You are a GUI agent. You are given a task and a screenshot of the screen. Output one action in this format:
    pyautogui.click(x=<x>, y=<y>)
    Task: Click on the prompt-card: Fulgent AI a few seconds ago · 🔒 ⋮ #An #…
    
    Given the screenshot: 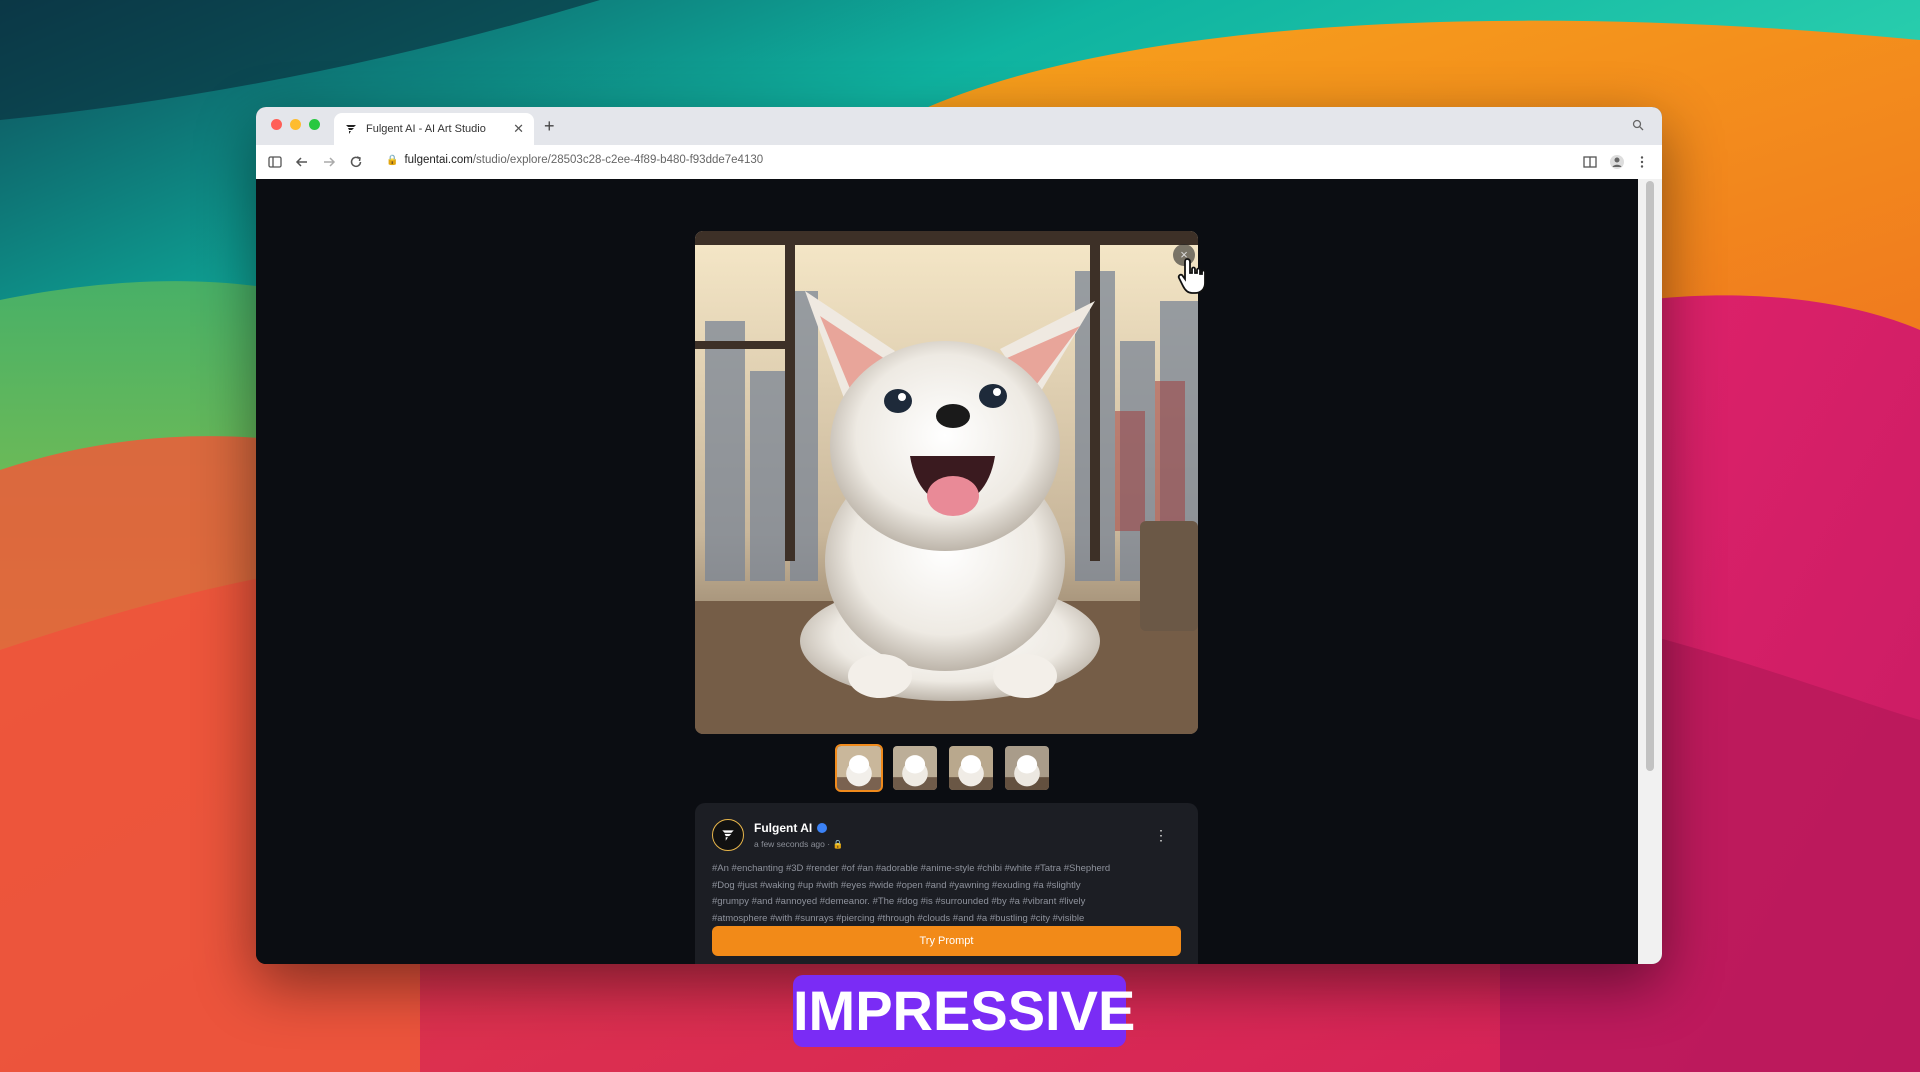 What is the action you would take?
    pyautogui.click(x=946, y=883)
    